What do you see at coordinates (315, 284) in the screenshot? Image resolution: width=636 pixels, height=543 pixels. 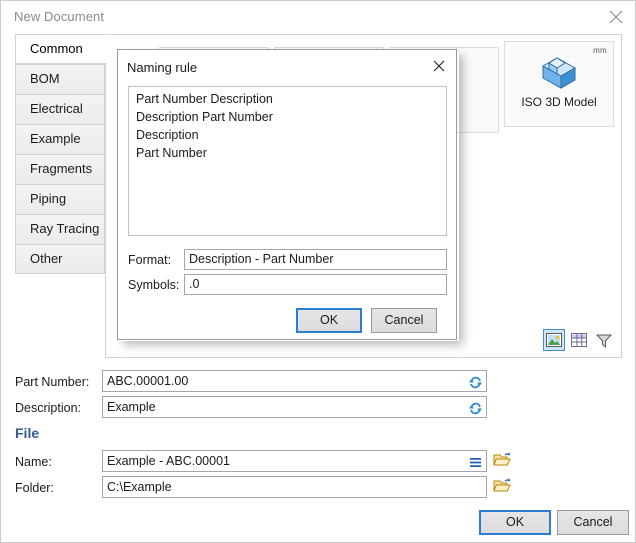 I see `symbols-input: .0` at bounding box center [315, 284].